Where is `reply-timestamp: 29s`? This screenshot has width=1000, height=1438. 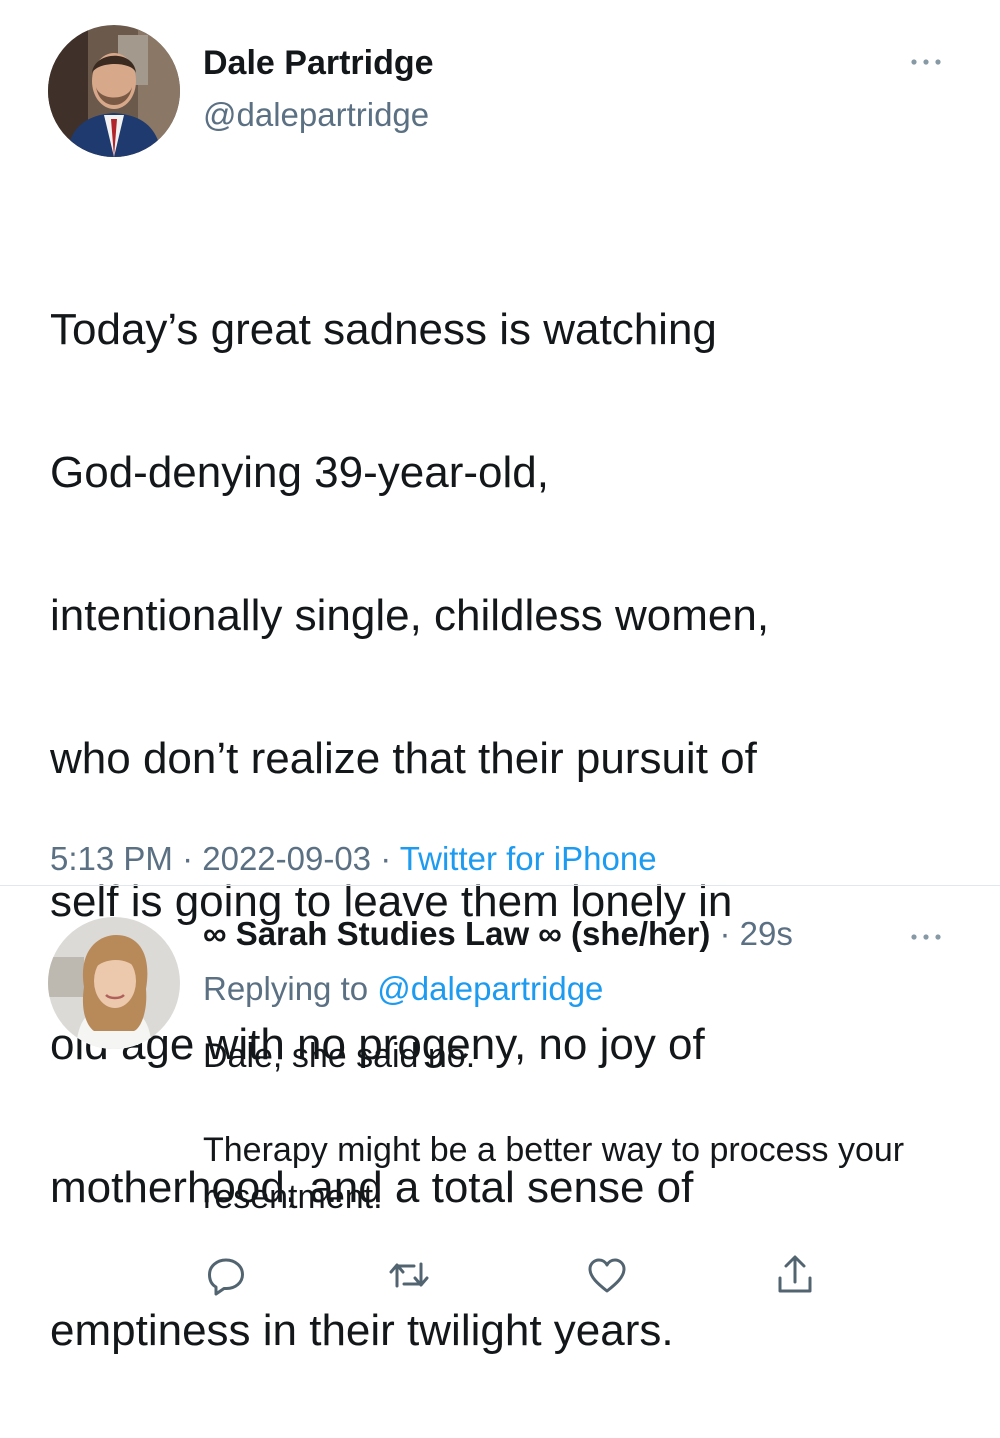 reply-timestamp: 29s is located at coordinates (766, 933).